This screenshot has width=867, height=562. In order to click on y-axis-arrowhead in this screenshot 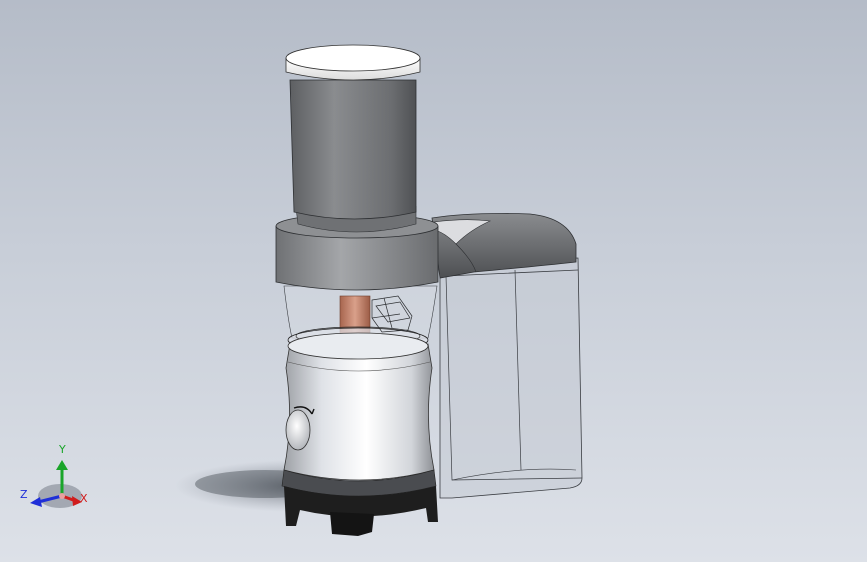, I will do `click(62, 465)`.